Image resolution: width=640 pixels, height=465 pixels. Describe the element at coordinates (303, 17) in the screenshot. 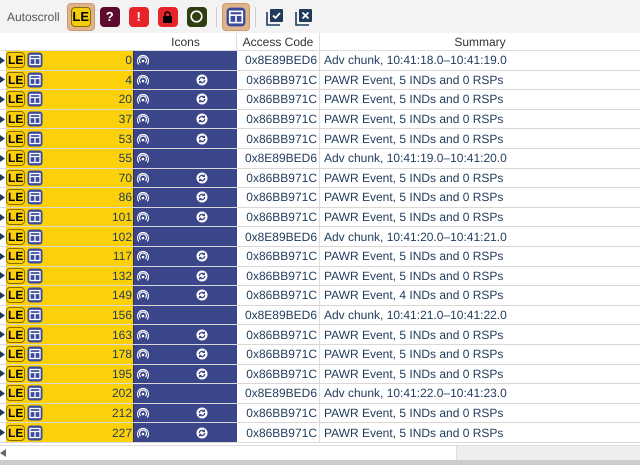

I see `checkbox-x-icon` at that location.